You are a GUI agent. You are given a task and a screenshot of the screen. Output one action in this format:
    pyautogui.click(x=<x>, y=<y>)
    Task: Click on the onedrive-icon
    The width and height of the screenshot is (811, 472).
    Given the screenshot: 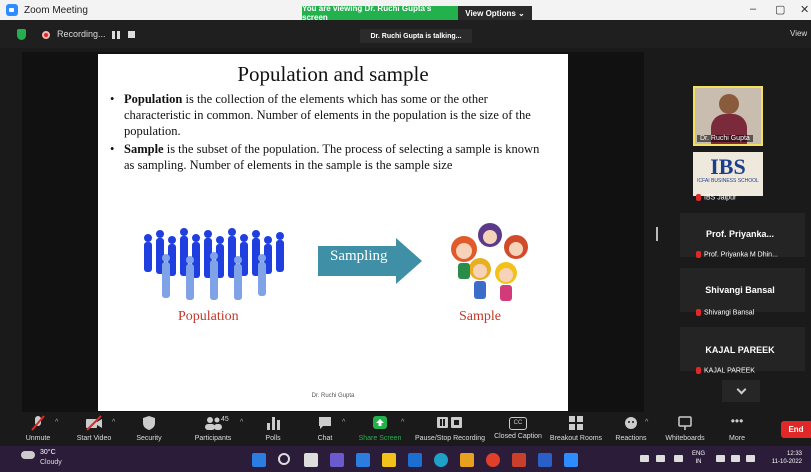 What is the action you would take?
    pyautogui.click(x=660, y=458)
    